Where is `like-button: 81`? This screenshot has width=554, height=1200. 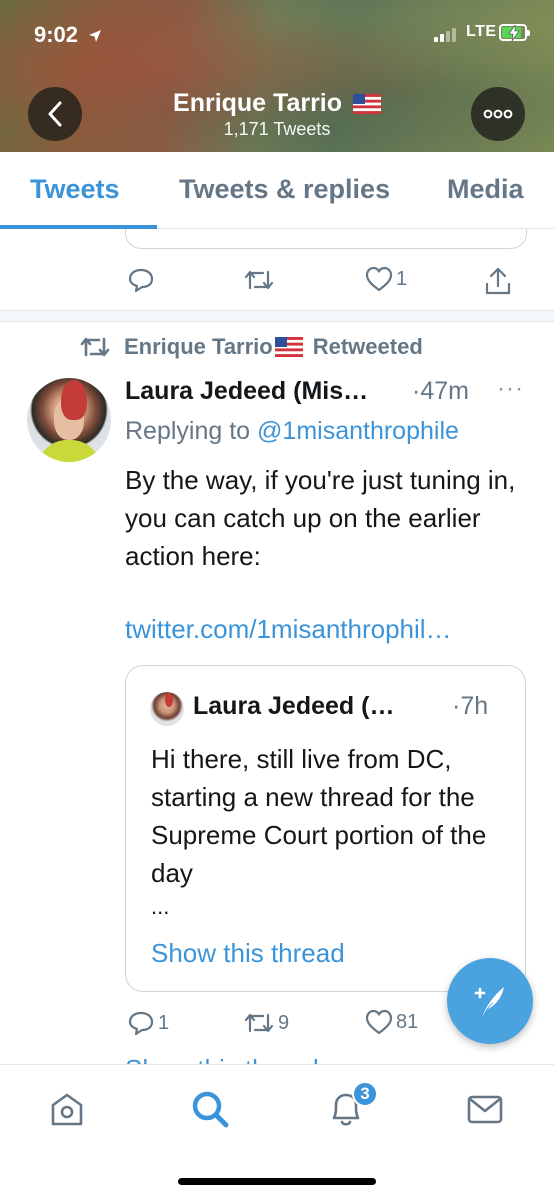 like-button: 81 is located at coordinates (391, 1022).